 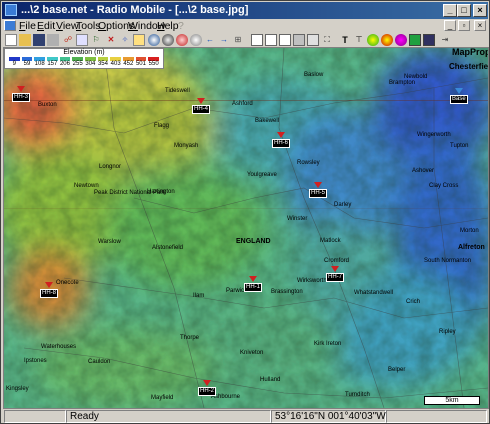 I want to click on station-hh-8: HH-8, so click(x=50, y=291).